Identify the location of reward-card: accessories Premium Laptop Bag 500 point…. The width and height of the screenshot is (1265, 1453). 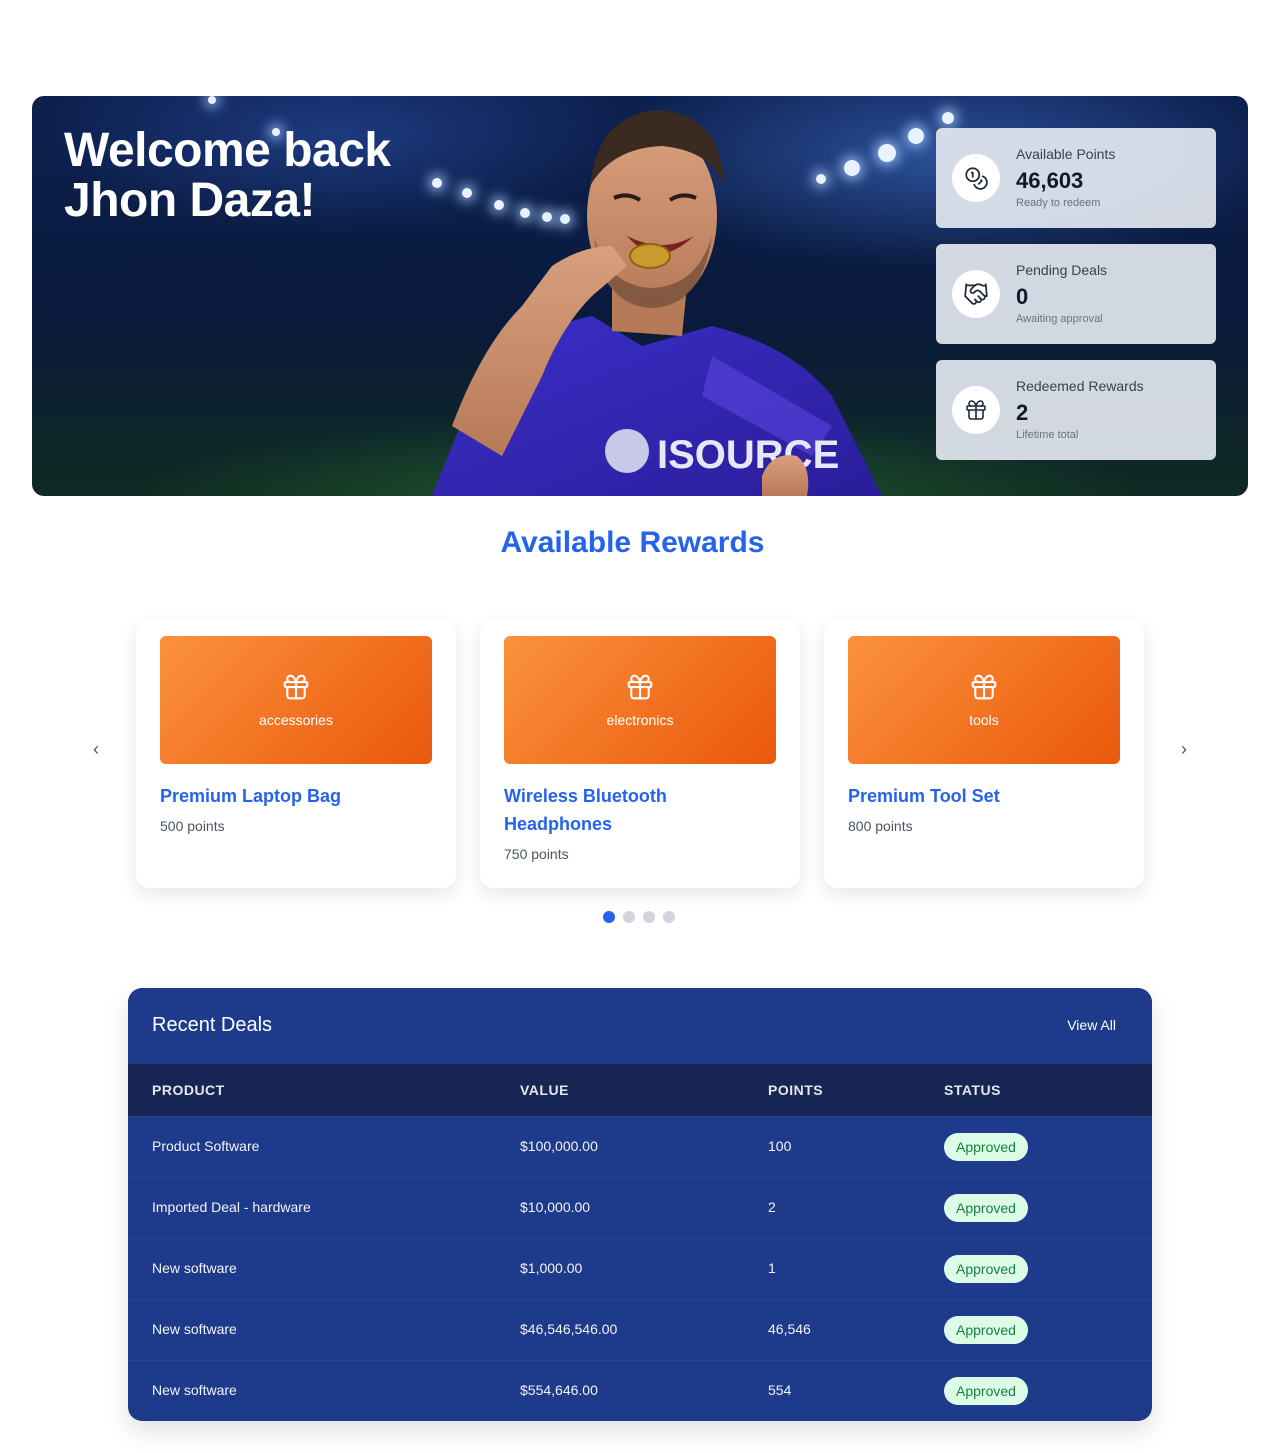
(296, 754).